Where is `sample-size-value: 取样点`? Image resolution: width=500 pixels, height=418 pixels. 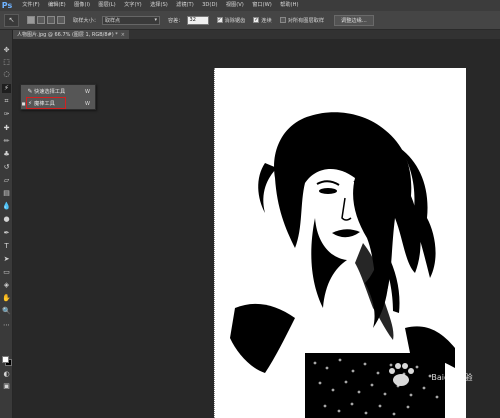 sample-size-value: 取样点 is located at coordinates (112, 20).